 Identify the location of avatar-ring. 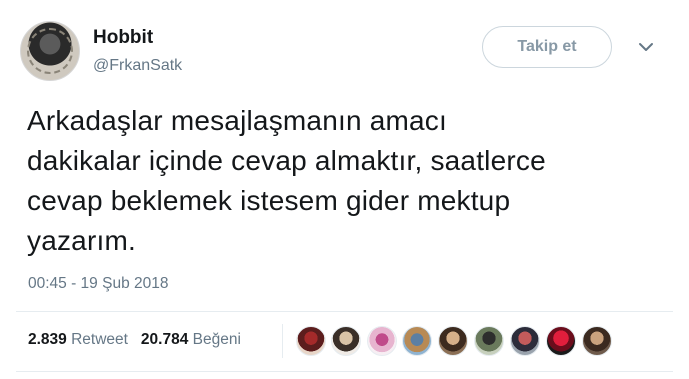
(50, 51).